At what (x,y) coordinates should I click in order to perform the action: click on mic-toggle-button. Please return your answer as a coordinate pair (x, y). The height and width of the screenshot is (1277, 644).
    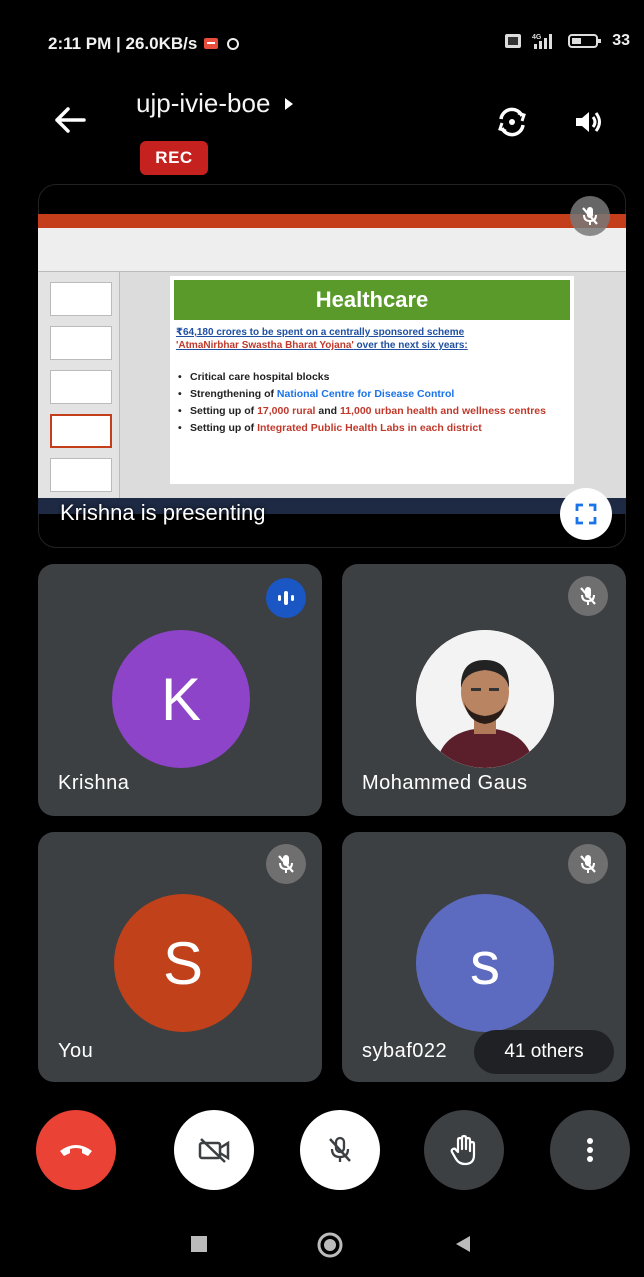
    Looking at the image, I should click on (340, 1150).